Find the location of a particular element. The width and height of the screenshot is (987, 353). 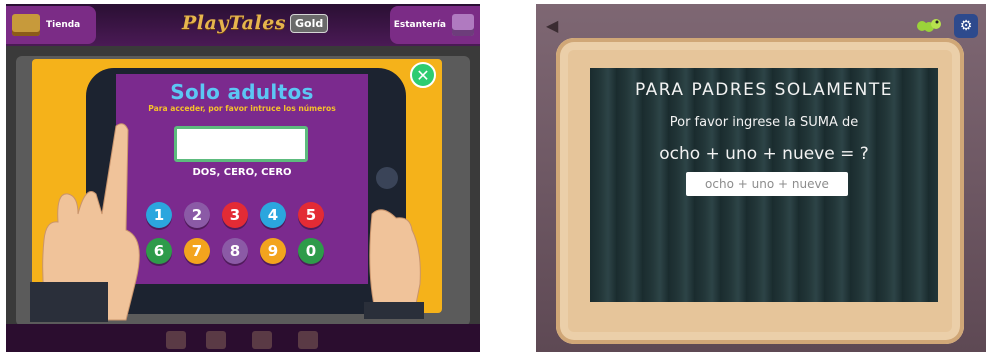

keypad-button-9: 9 is located at coordinates (273, 251).